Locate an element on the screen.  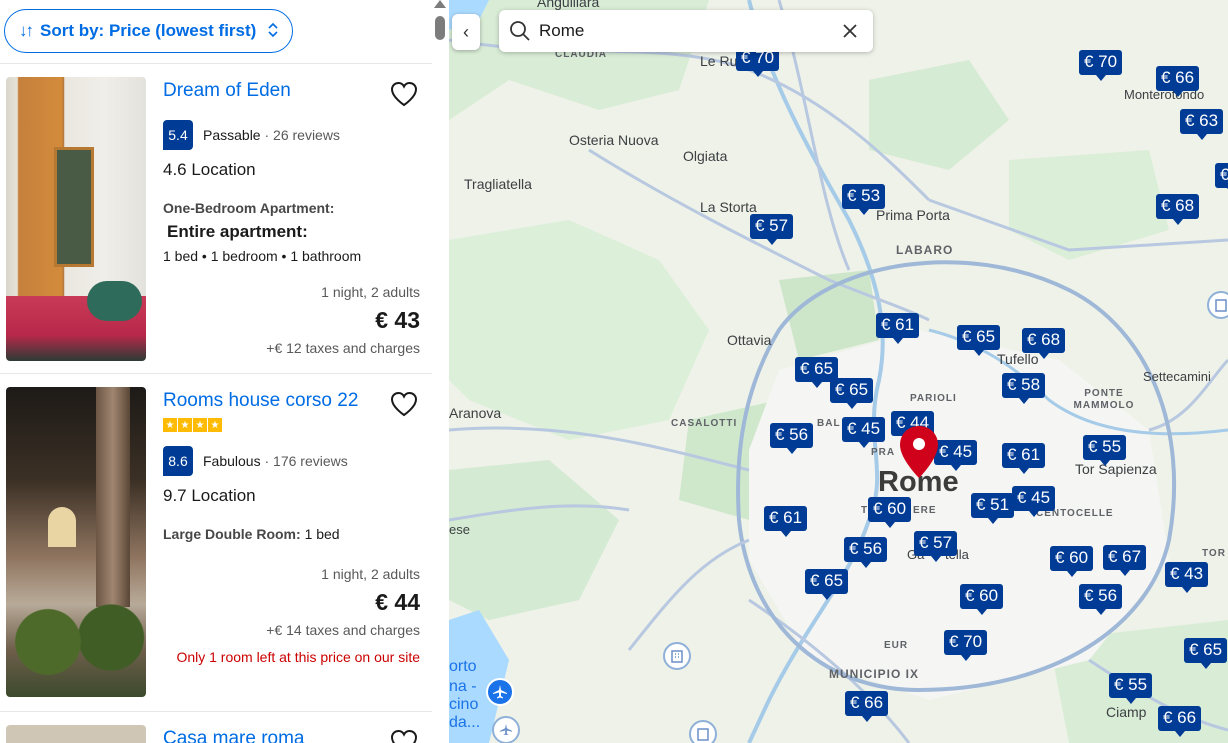
close-icon is located at coordinates (850, 31).